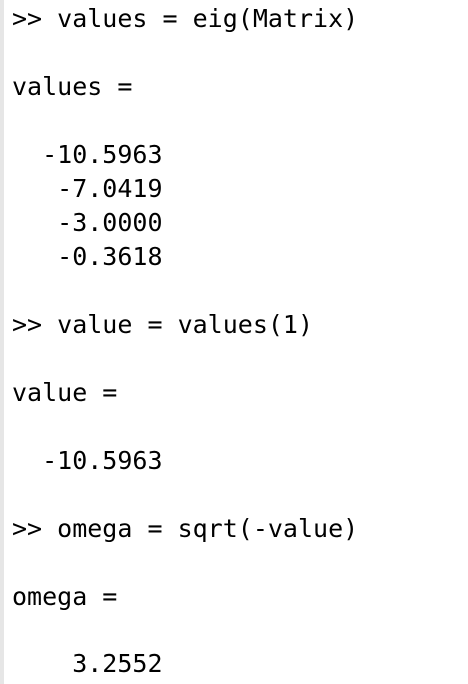  What do you see at coordinates (65, 392) in the screenshot?
I see `output-header-value: value =` at bounding box center [65, 392].